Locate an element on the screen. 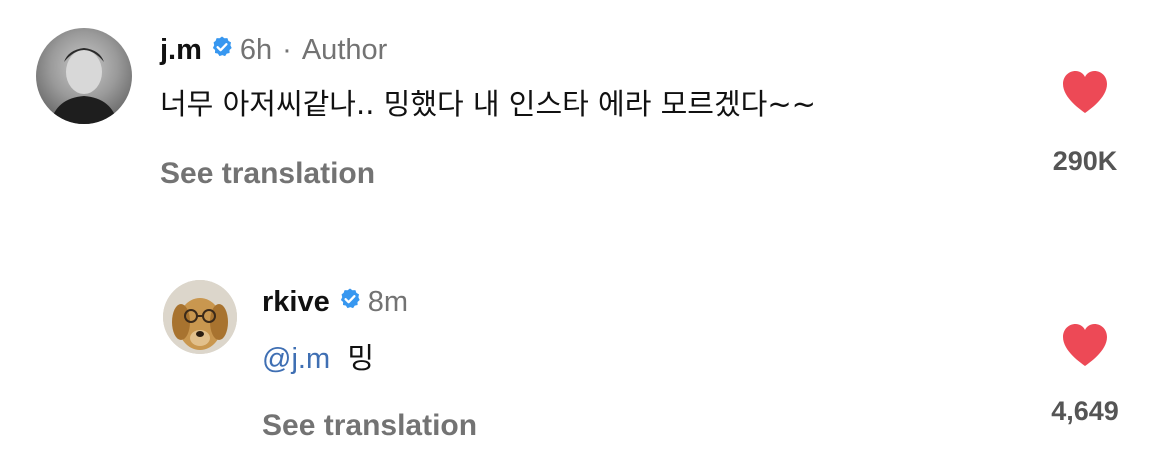  like-count: 290K is located at coordinates (1085, 161).